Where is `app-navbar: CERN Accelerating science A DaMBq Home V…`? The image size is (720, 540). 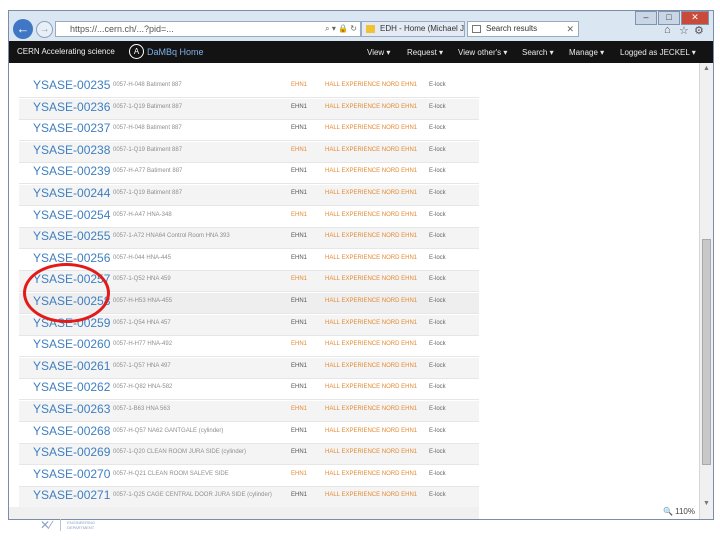 app-navbar: CERN Accelerating science A DaMBq Home V… is located at coordinates (361, 52).